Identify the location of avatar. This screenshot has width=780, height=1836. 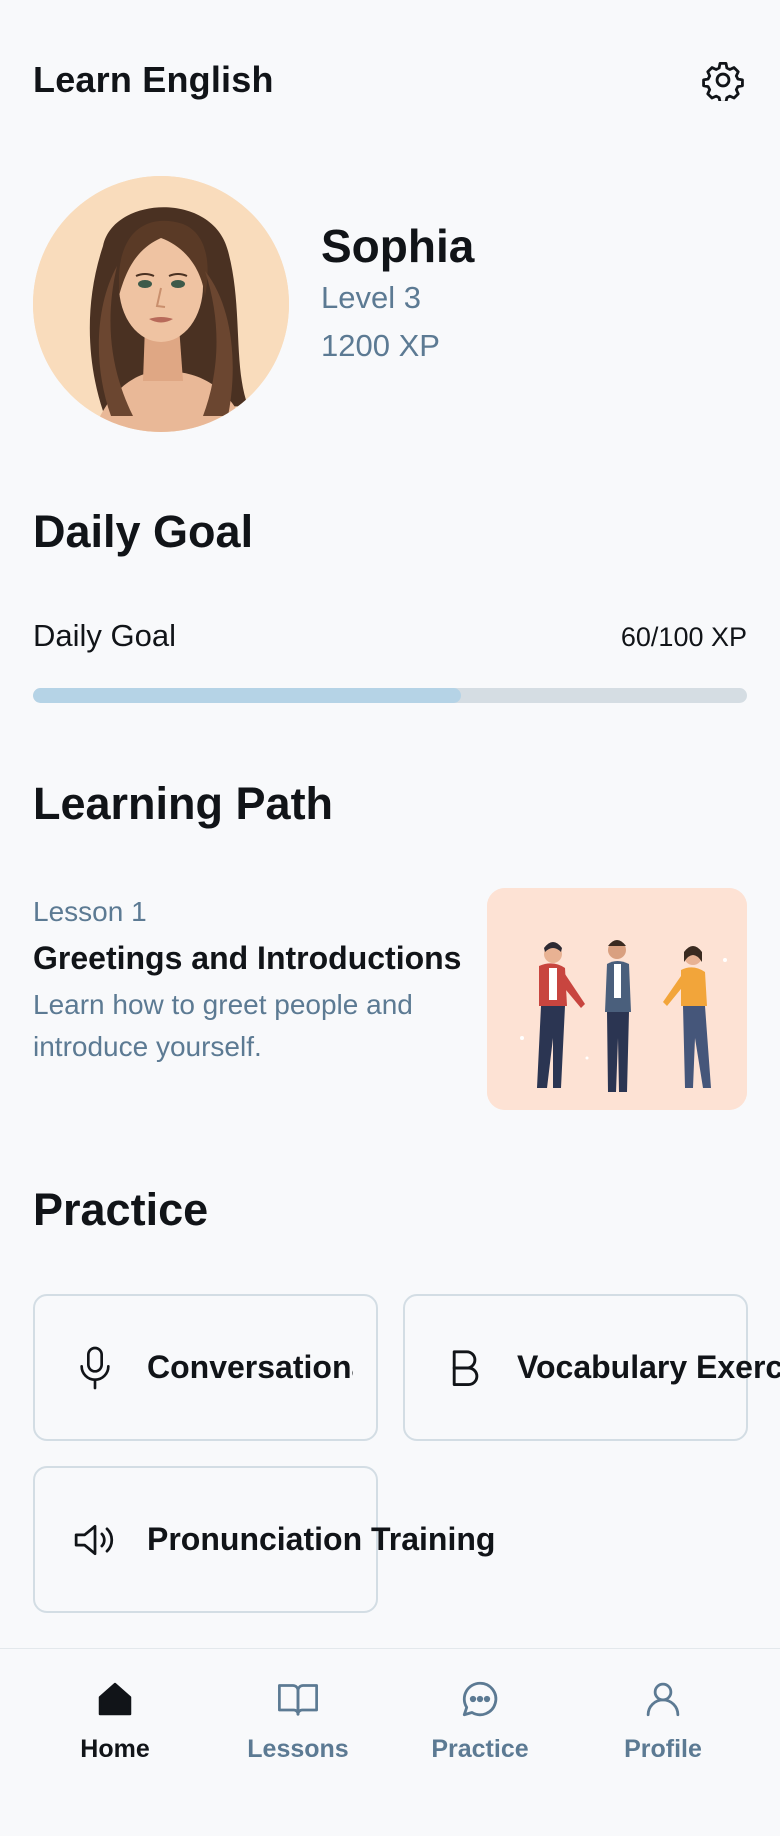
(161, 304).